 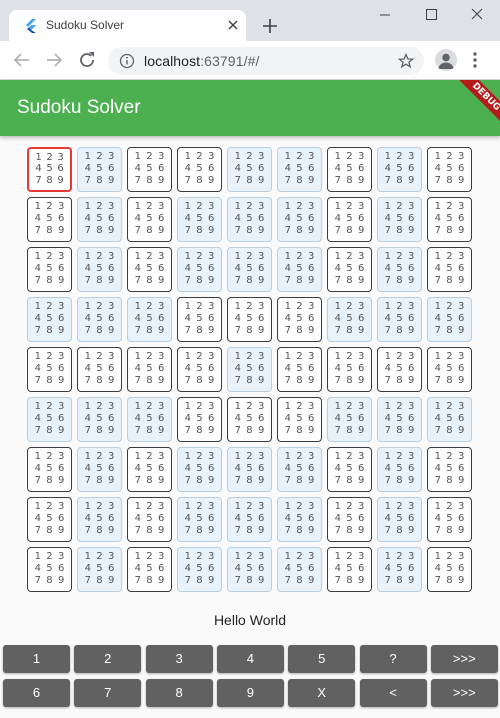 What do you see at coordinates (49, 269) in the screenshot?
I see `sudoku-cell-r3-c1: 123 456 789` at bounding box center [49, 269].